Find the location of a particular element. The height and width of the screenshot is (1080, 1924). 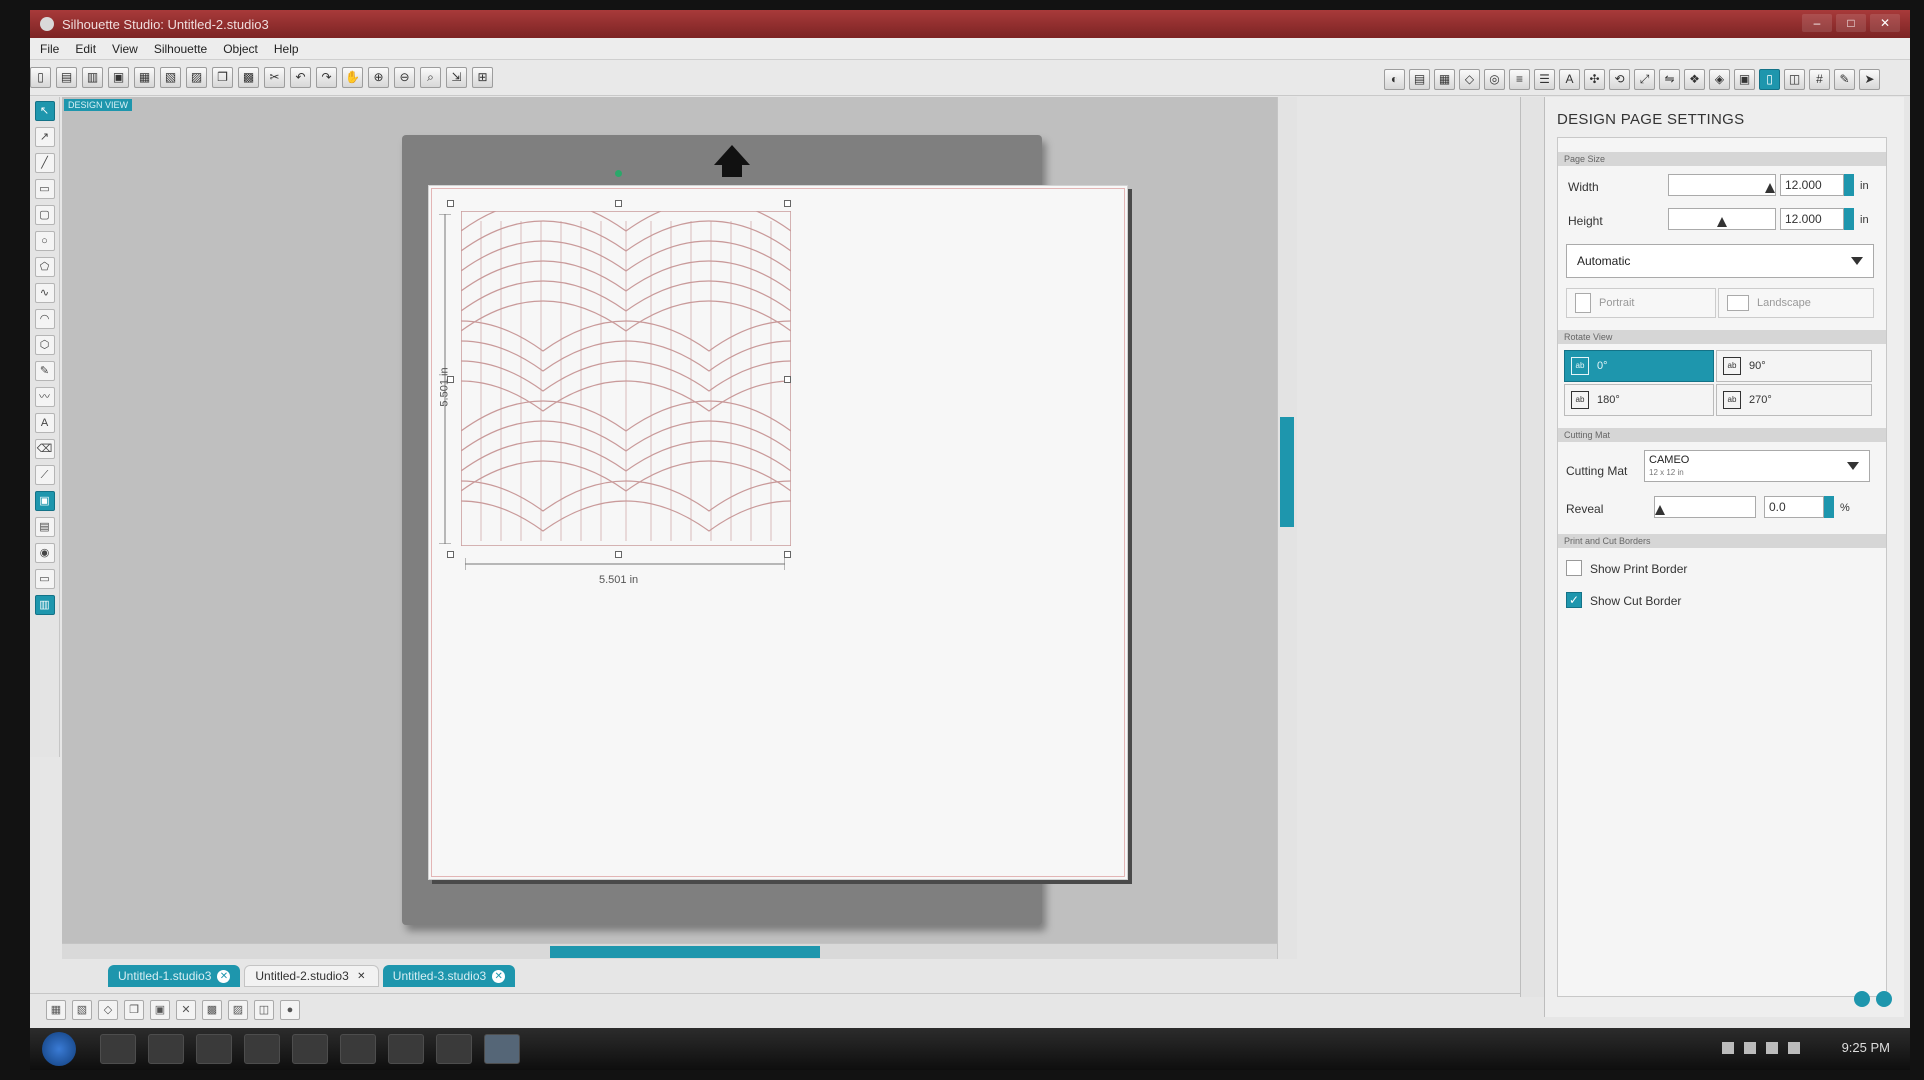

rotate-90-button: ab 90° is located at coordinates (1794, 366).